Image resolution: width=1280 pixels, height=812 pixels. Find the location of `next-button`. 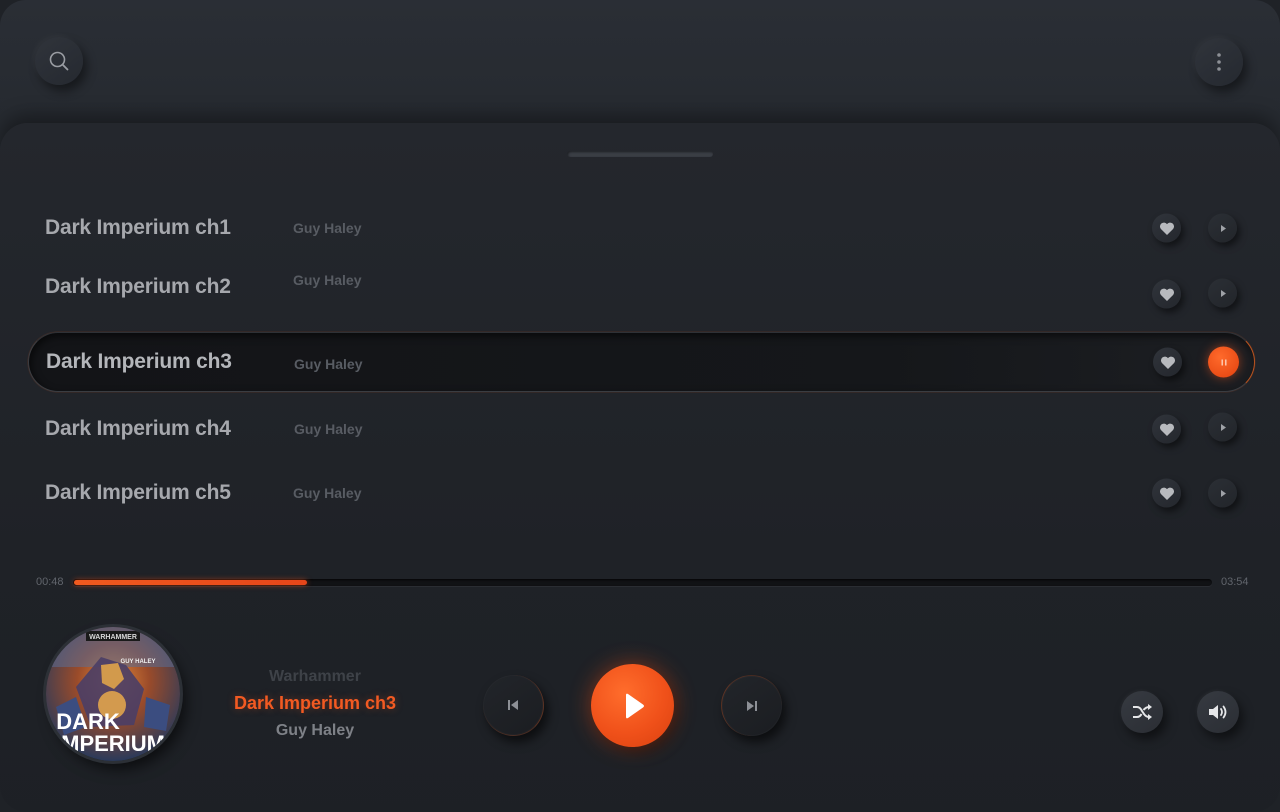

next-button is located at coordinates (751, 705).